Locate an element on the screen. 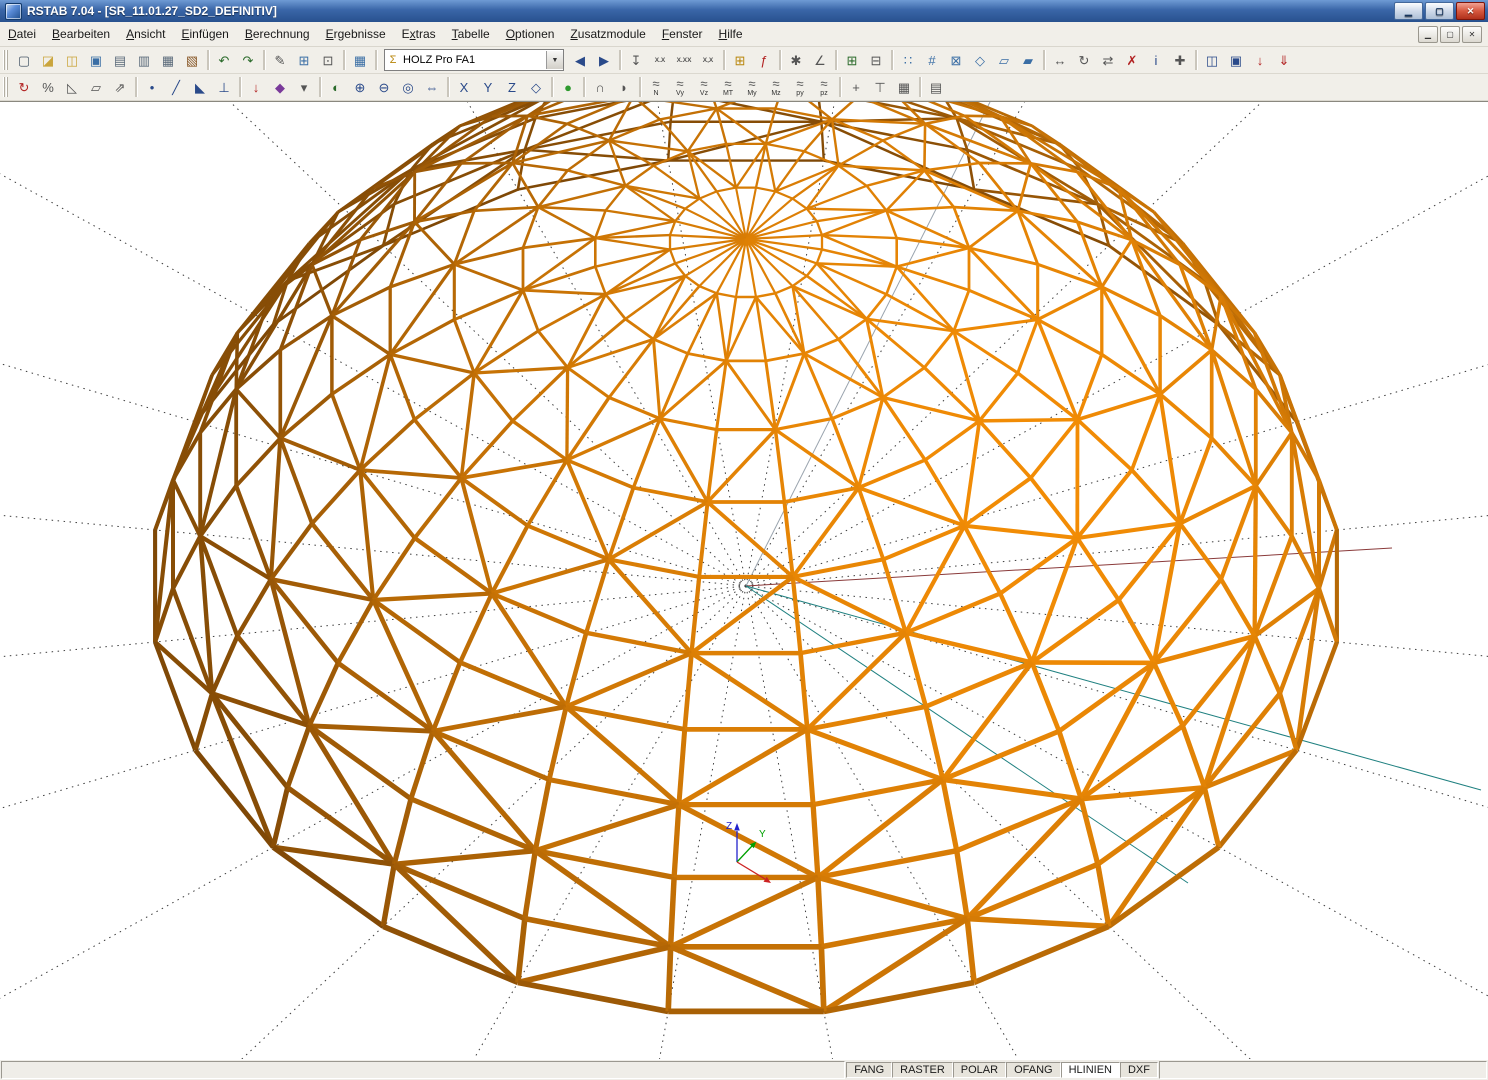 This screenshot has width=1488, height=1080. snap-icon: ⊠ is located at coordinates (956, 60).